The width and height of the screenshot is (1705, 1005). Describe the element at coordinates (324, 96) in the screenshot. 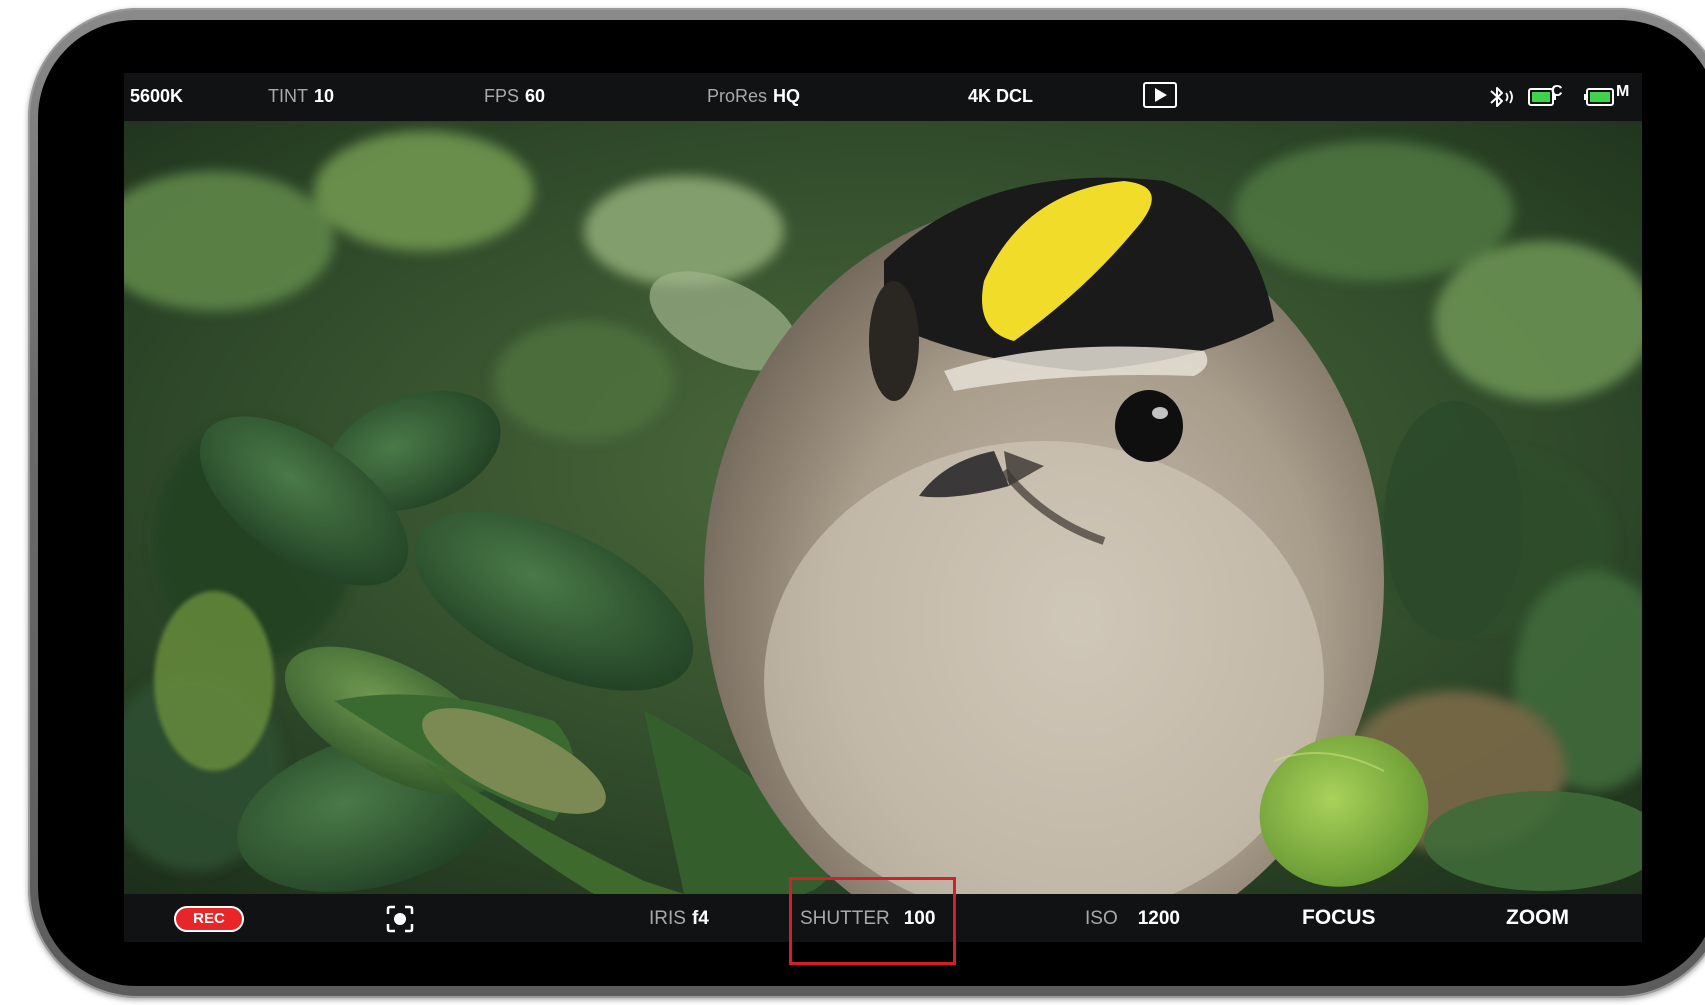

I see `tint-value: 10` at that location.